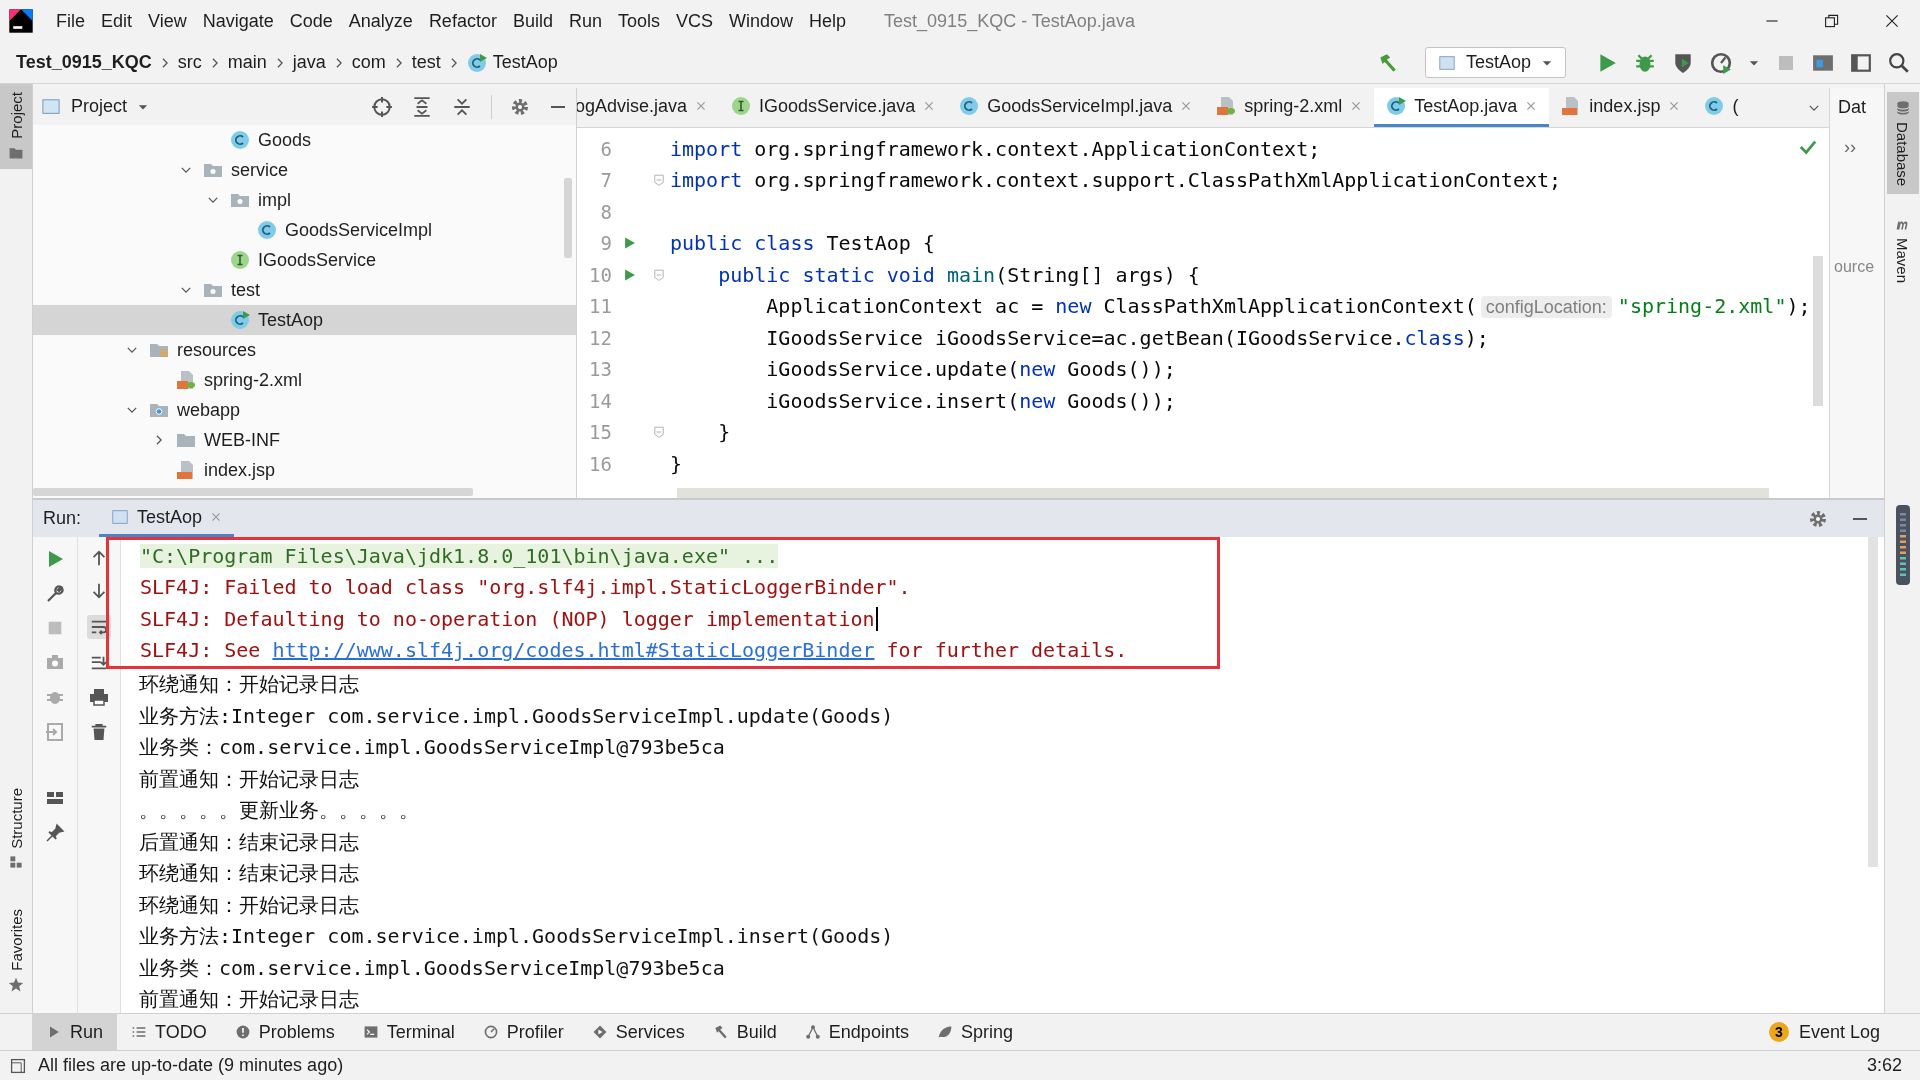 This screenshot has width=1920, height=1080. What do you see at coordinates (1683, 62) in the screenshot?
I see `coverage-icon` at bounding box center [1683, 62].